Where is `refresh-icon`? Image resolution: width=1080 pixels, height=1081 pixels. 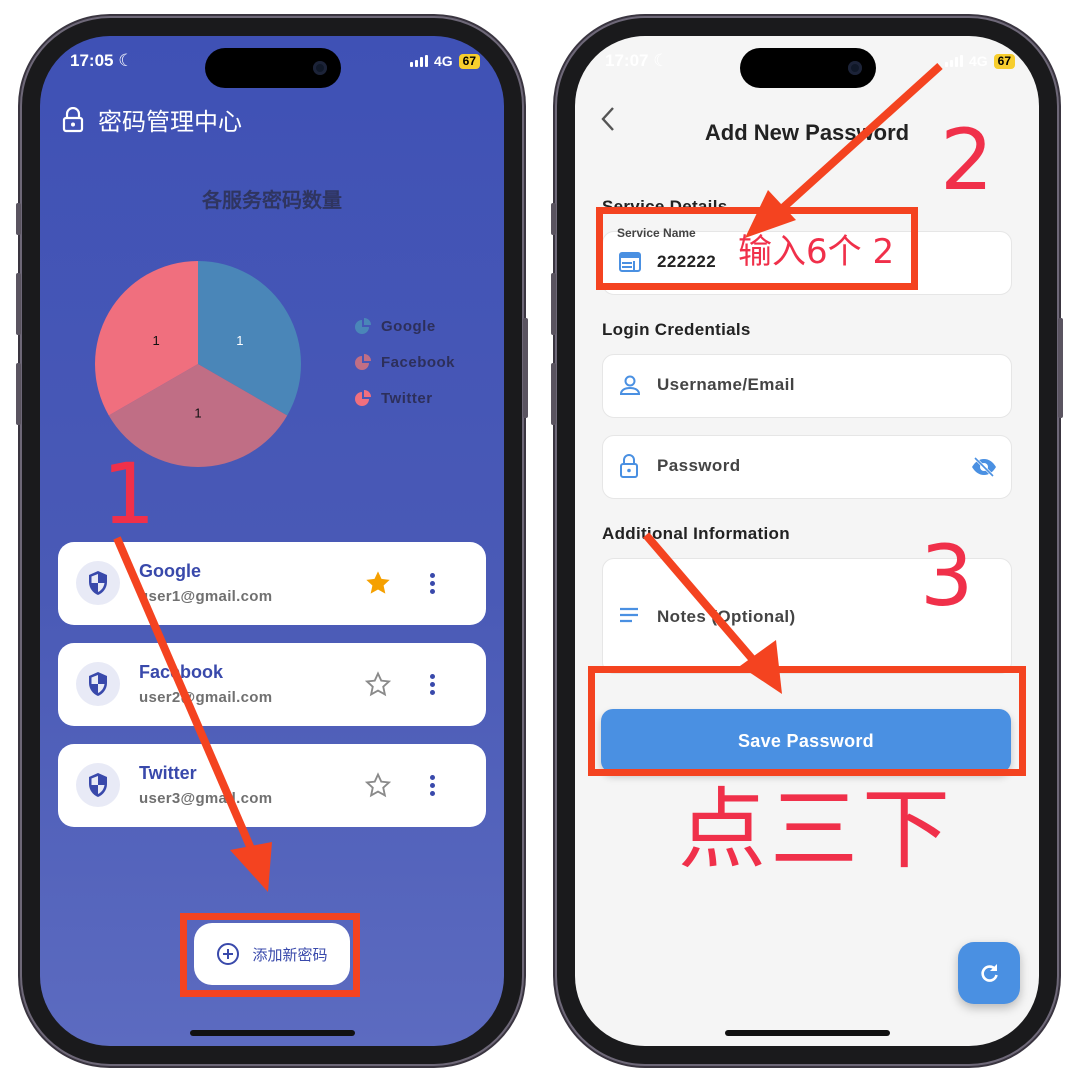 refresh-icon is located at coordinates (989, 973).